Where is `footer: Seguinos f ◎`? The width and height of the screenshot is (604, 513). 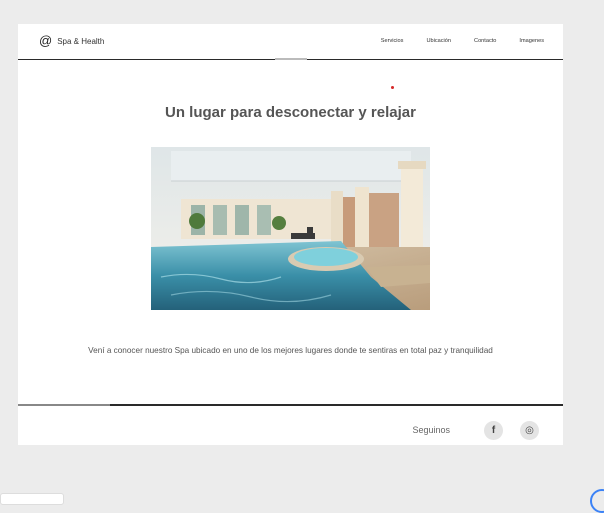 footer: Seguinos f ◎ is located at coordinates (290, 425).